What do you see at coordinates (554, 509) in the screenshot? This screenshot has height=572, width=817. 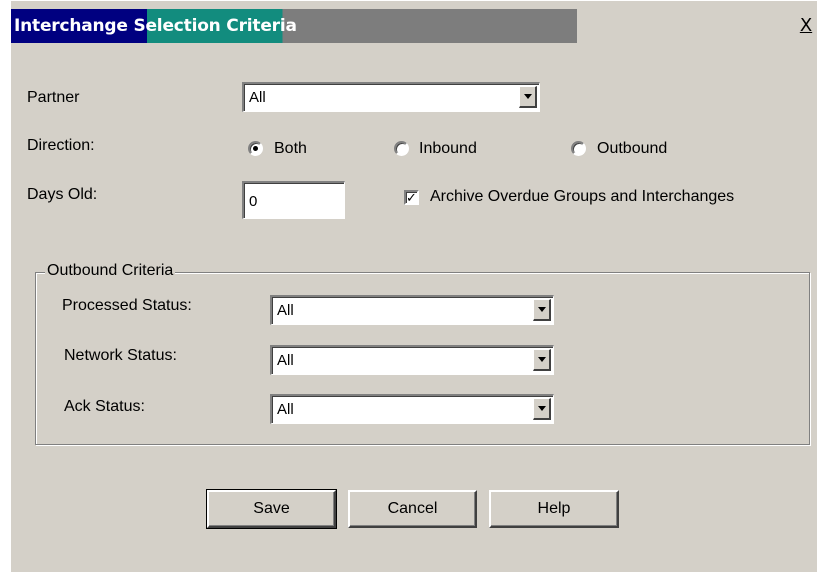 I see `help-button: Help` at bounding box center [554, 509].